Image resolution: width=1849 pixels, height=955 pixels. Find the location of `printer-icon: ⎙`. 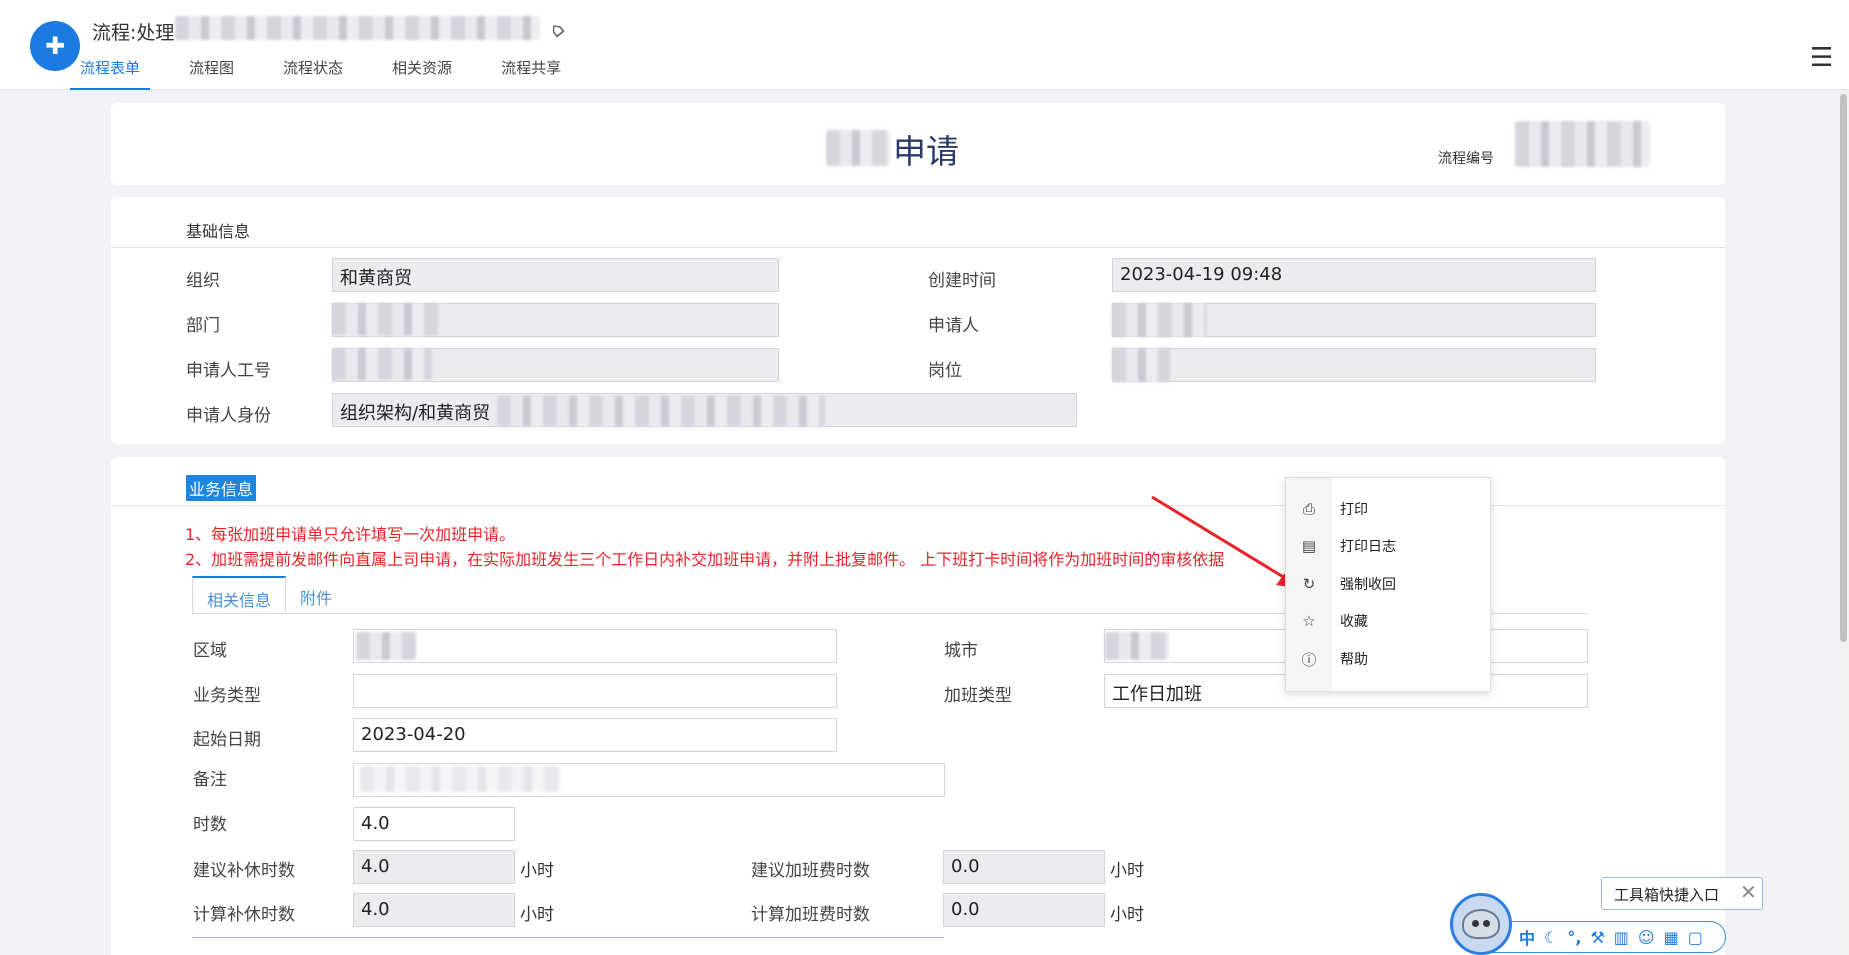

printer-icon: ⎙ is located at coordinates (1308, 509).